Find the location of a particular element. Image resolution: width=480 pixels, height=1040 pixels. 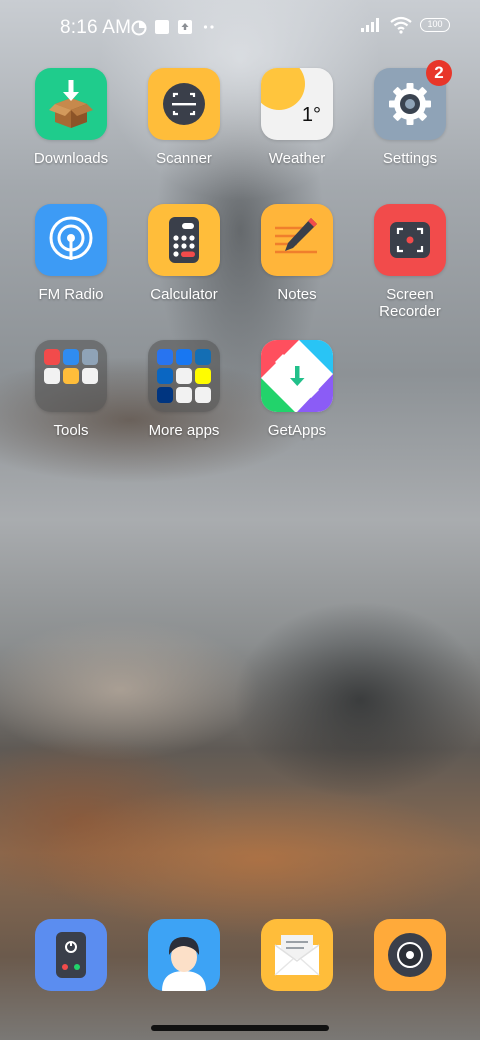

status-bar: 8:16 AM 100 is located at coordinates (240, 28).